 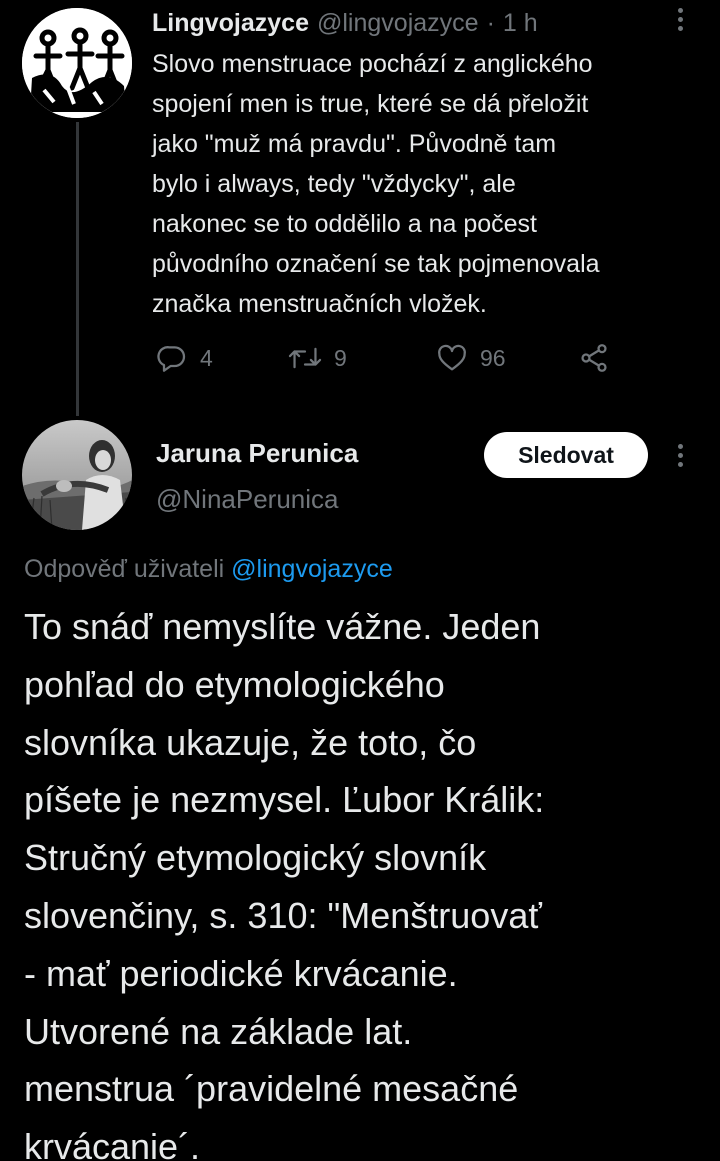 What do you see at coordinates (271, 1089) in the screenshot?
I see `reply-text-line: menstrua ´pravidelné mesačné` at bounding box center [271, 1089].